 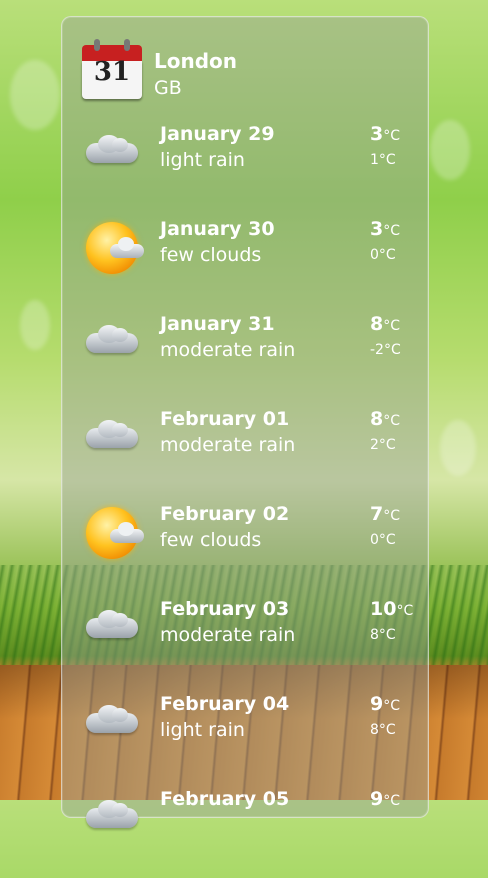 What do you see at coordinates (225, 609) in the screenshot?
I see `forecast-date: February 03` at bounding box center [225, 609].